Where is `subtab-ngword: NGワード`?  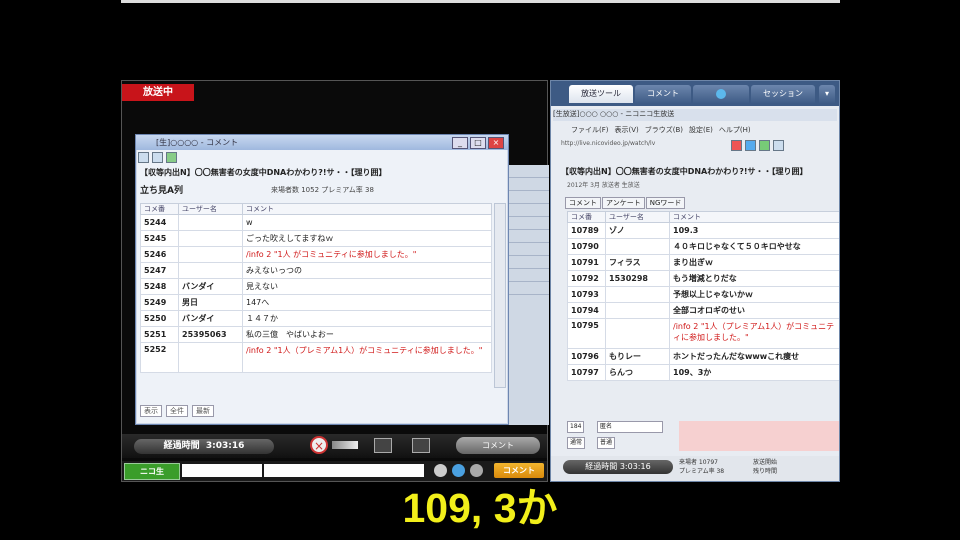
subtab-ngword: NGワード is located at coordinates (665, 203).